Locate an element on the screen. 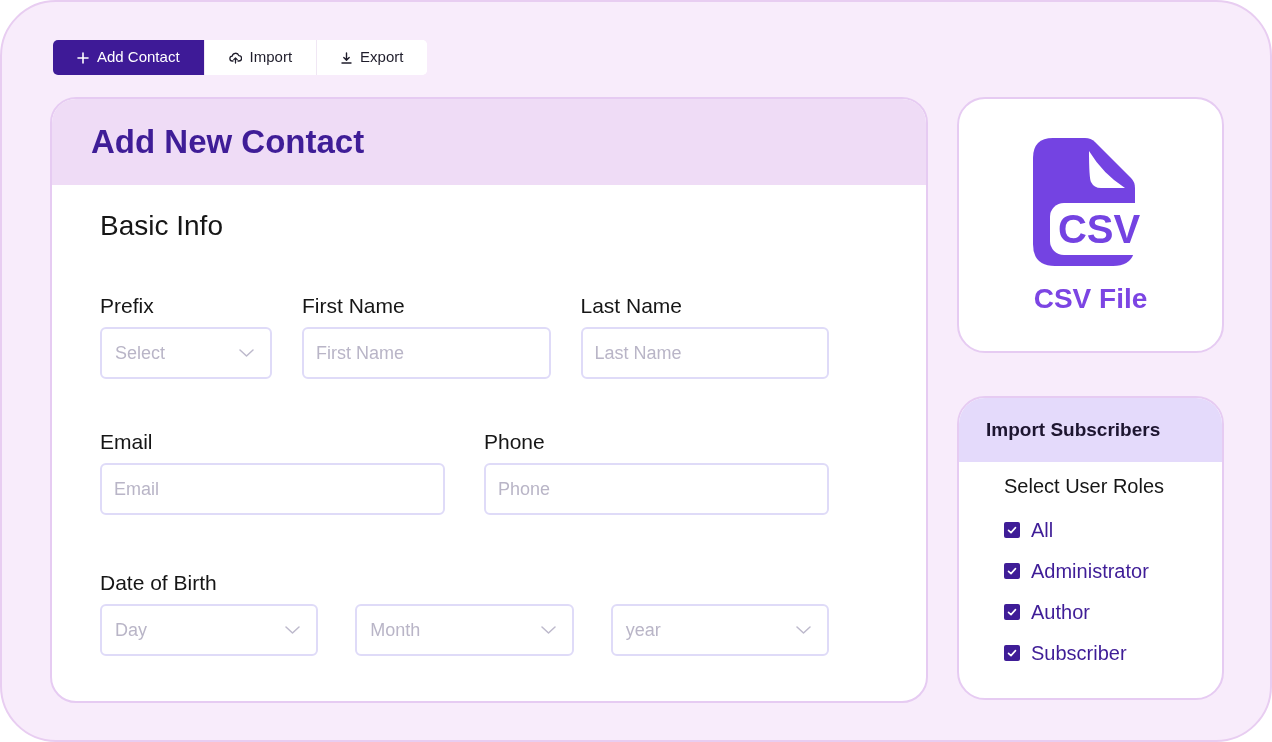 This screenshot has height=742, width=1272. select-dropdown: Select is located at coordinates (186, 353).